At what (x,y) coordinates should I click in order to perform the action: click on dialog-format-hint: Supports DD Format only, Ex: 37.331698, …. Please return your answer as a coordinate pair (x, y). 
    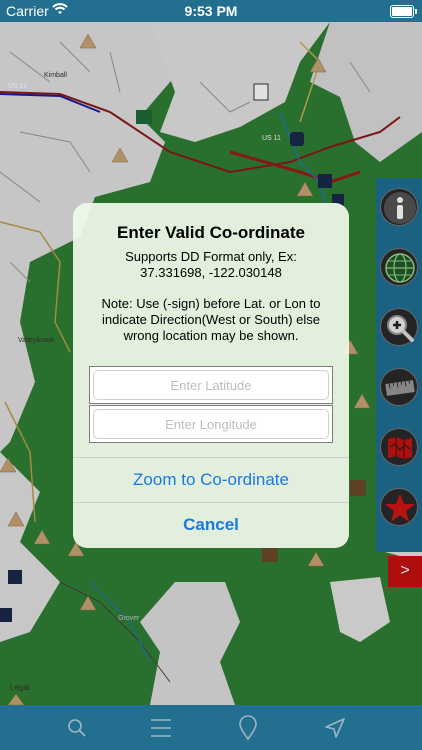
    Looking at the image, I should click on (211, 265).